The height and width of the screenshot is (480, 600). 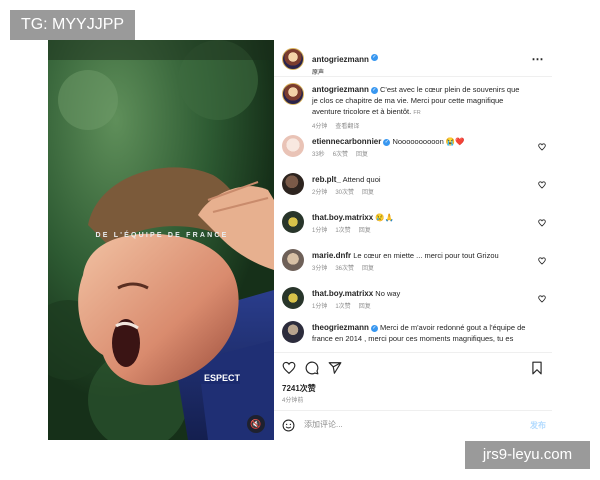 I want to click on comment-meta-link: 36次赞, so click(x=344, y=269).